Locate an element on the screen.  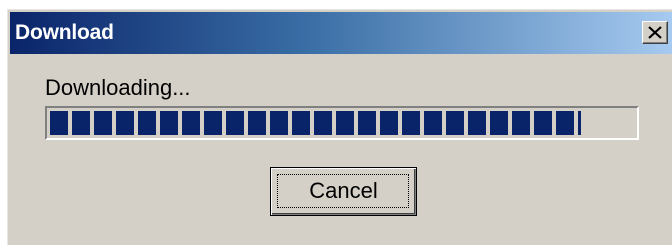
close-x-icon is located at coordinates (655, 32).